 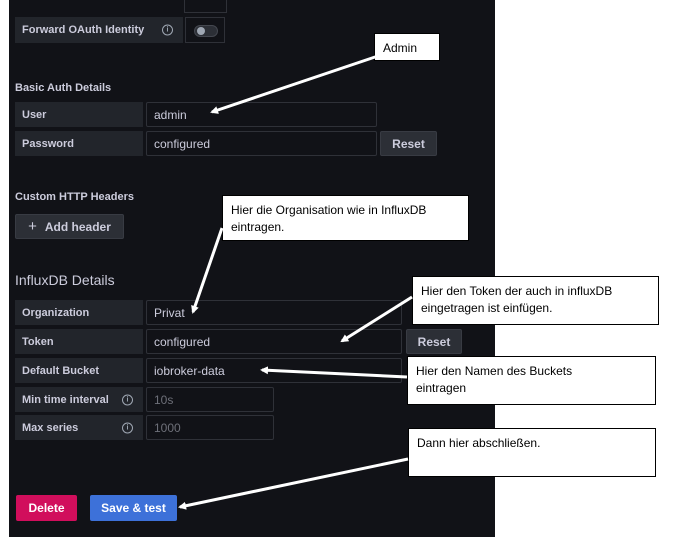 What do you see at coordinates (274, 312) in the screenshot?
I see `organization-input: Privat` at bounding box center [274, 312].